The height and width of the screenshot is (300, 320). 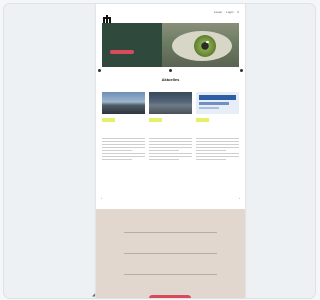 What do you see at coordinates (122, 52) in the screenshot?
I see `hero-button` at bounding box center [122, 52].